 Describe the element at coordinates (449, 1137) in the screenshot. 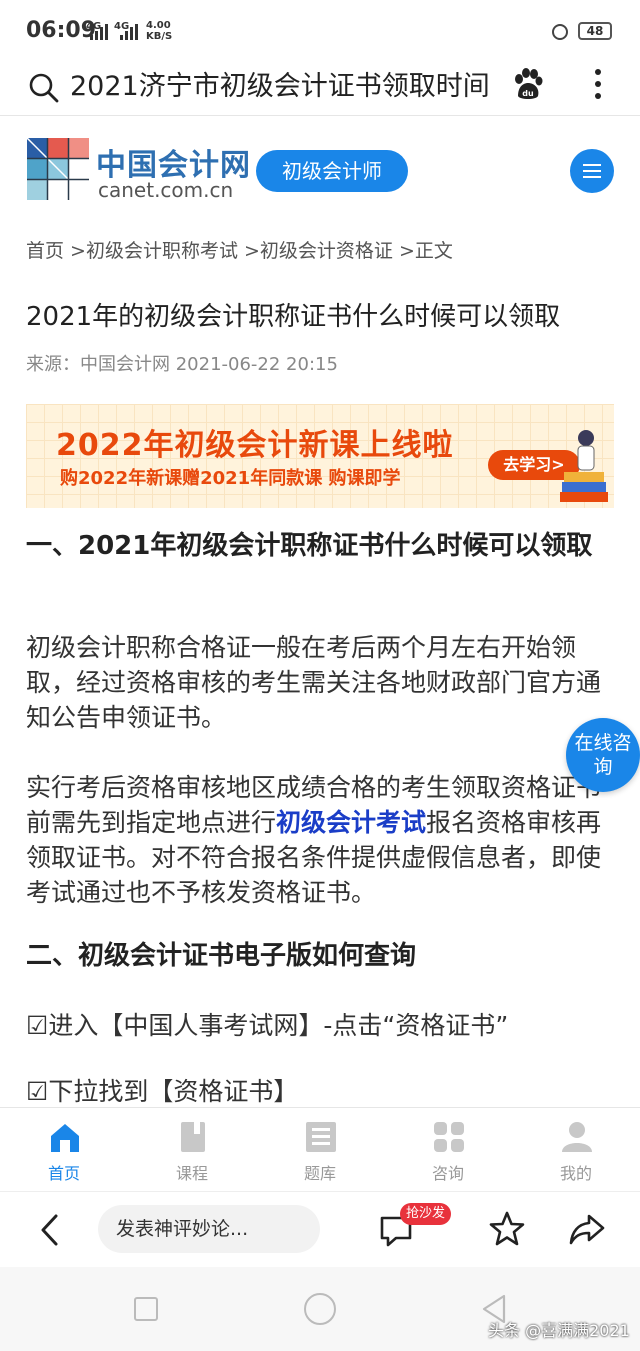

I see `grid-icon` at that location.